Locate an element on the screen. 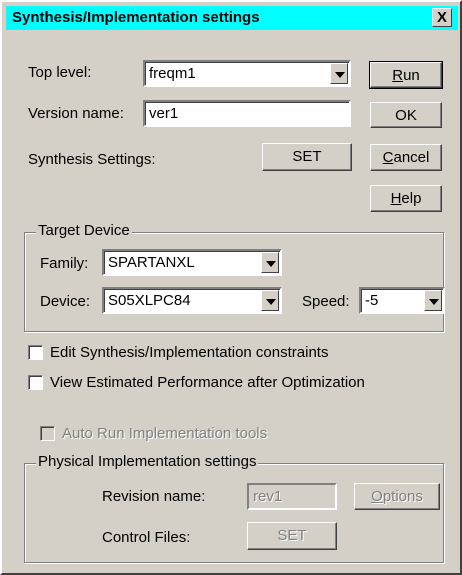  target-device-title: Target Device is located at coordinates (84, 230).